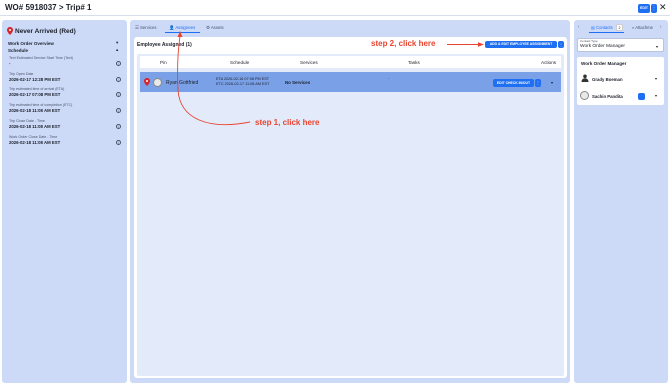 This screenshot has width=670, height=385. I want to click on callout-arrows, so click(330, 78).